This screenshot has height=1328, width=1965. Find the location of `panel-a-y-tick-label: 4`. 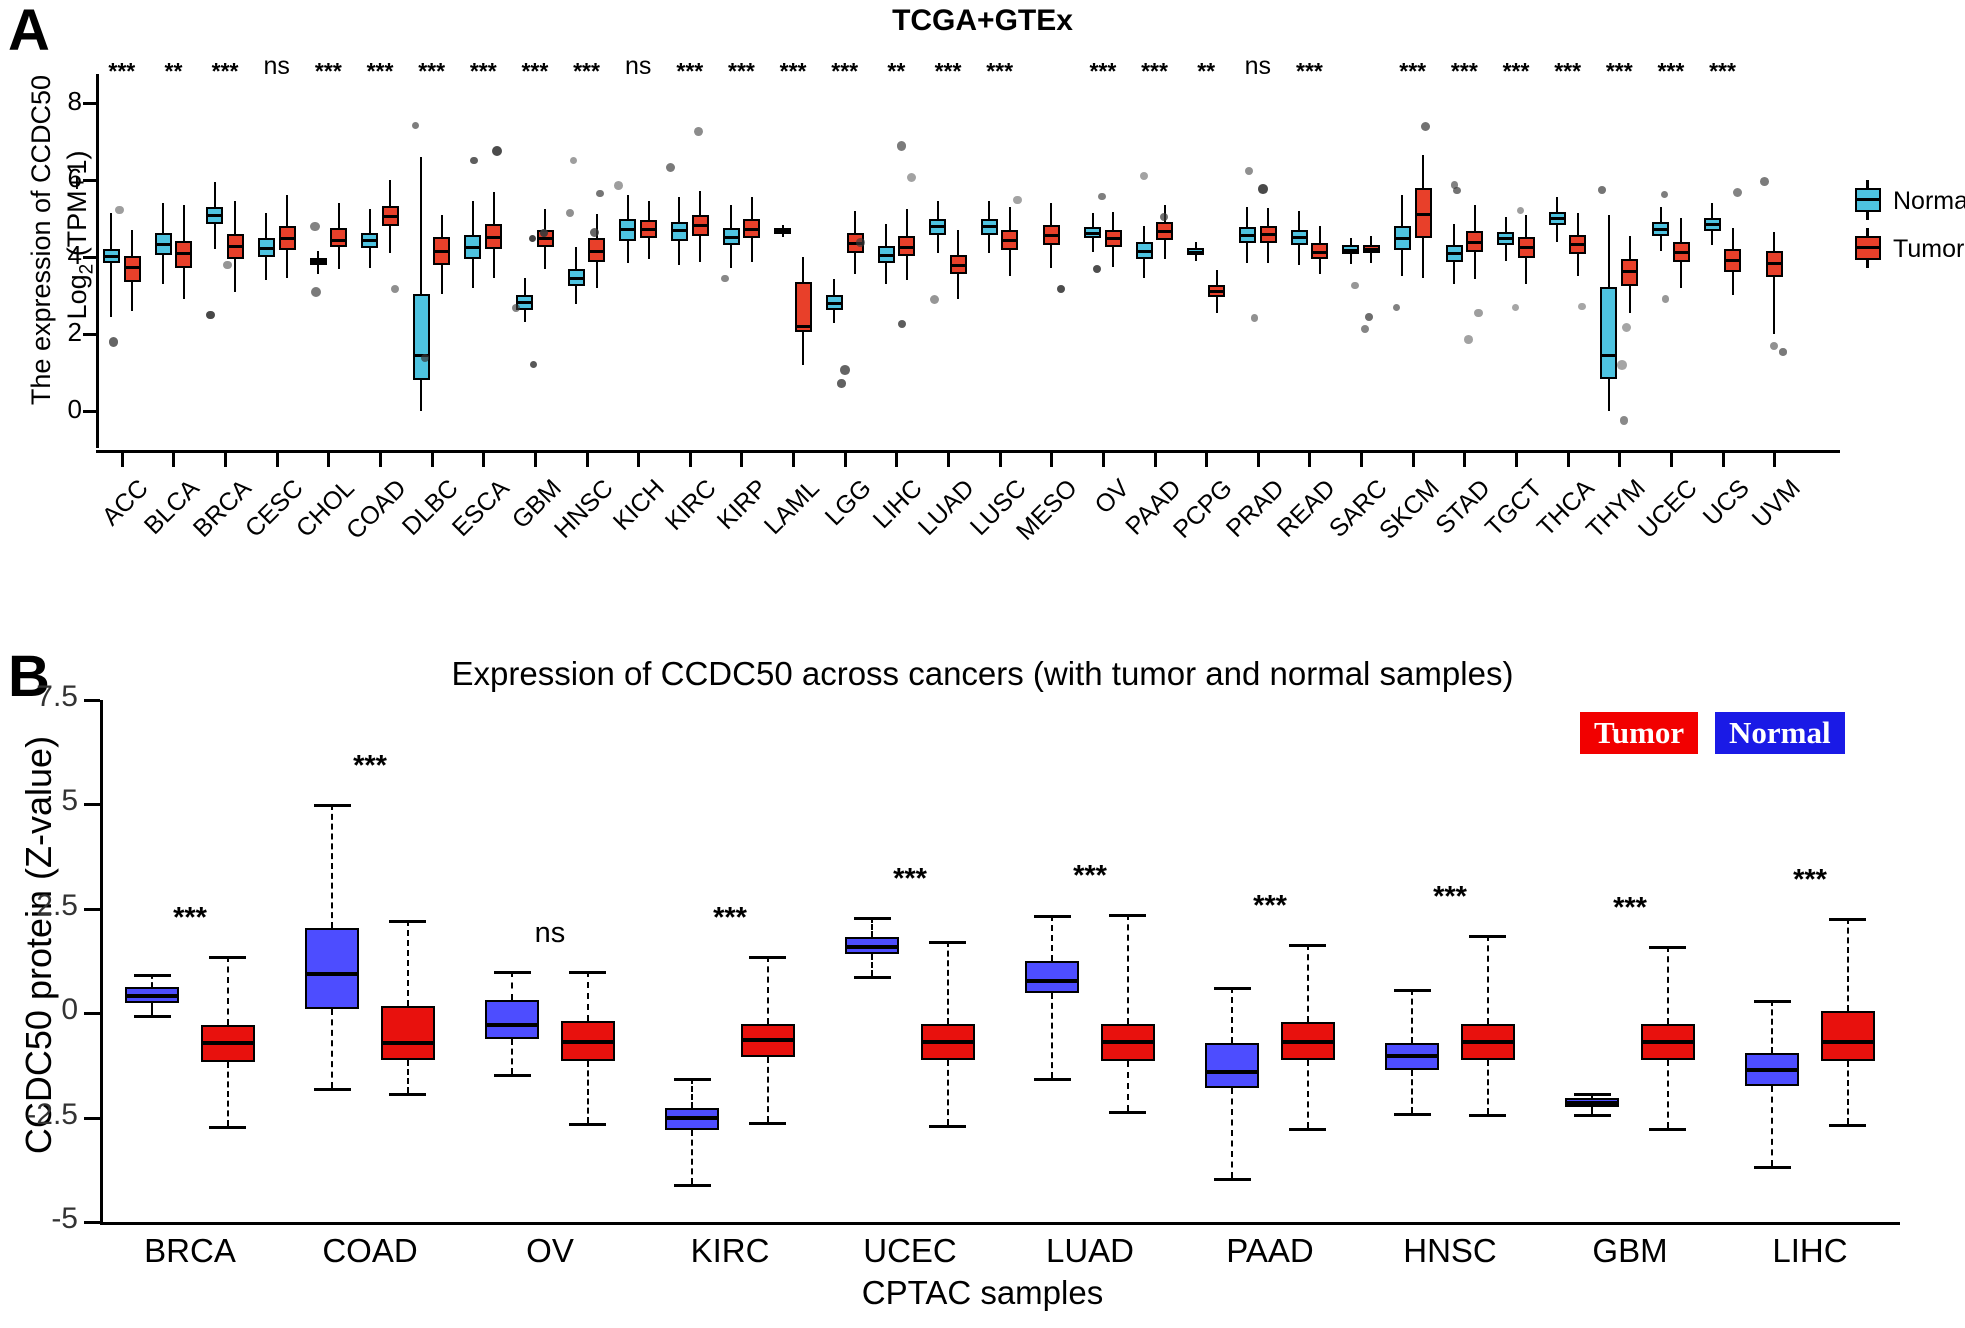

panel-a-y-tick-label: 4 is located at coordinates (74, 254).